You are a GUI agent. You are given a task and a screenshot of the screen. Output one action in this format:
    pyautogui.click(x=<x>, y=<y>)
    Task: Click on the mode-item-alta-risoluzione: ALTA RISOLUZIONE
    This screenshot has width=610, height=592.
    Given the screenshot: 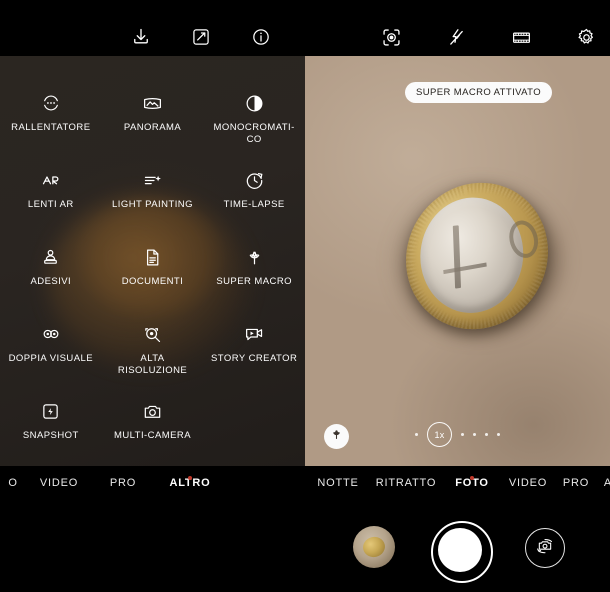 What is the action you would take?
    pyautogui.click(x=153, y=361)
    